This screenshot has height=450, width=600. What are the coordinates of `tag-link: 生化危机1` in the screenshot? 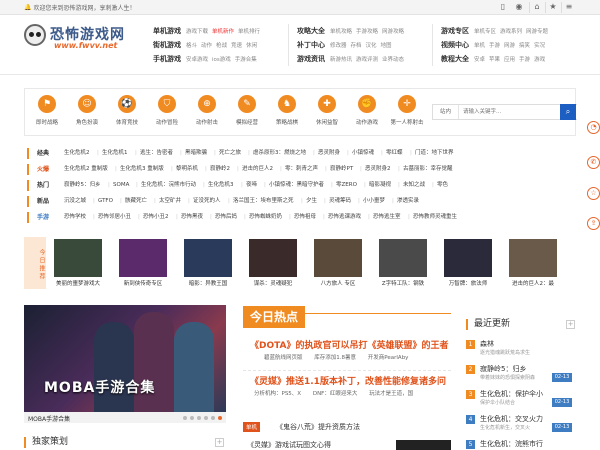 It's located at (112, 153).